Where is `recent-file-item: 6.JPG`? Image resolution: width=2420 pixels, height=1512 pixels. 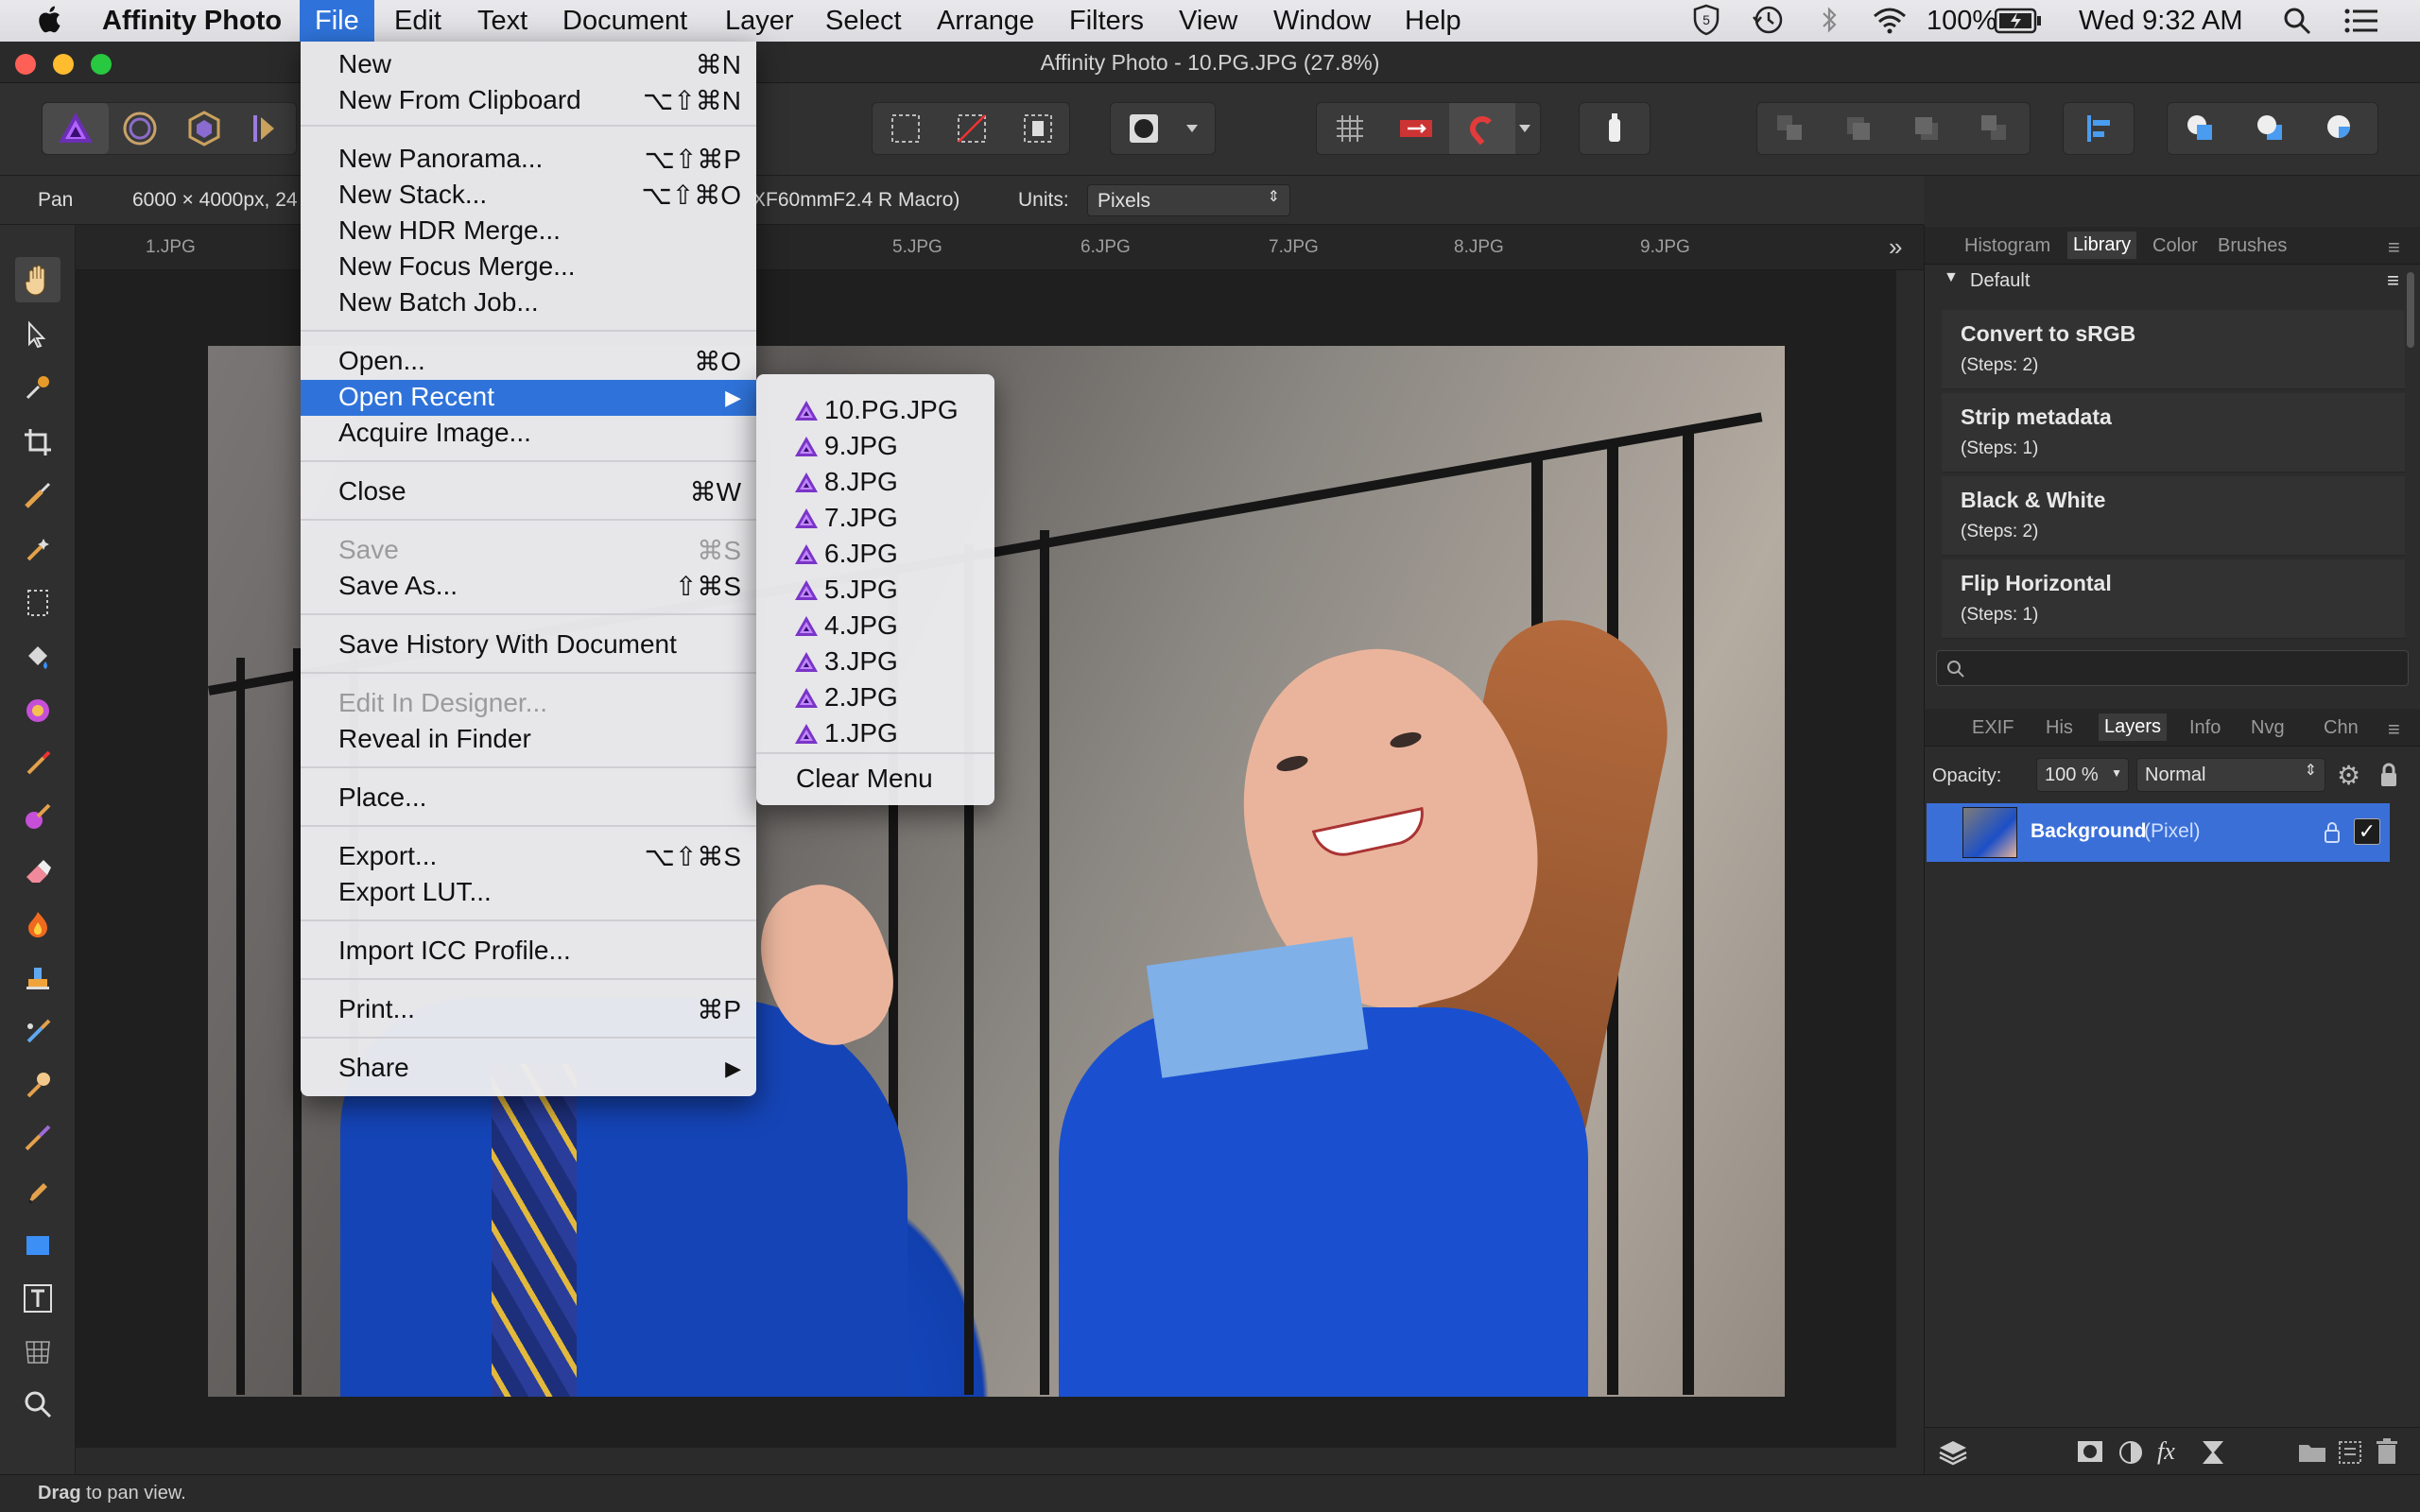 recent-file-item: 6.JPG is located at coordinates (875, 555).